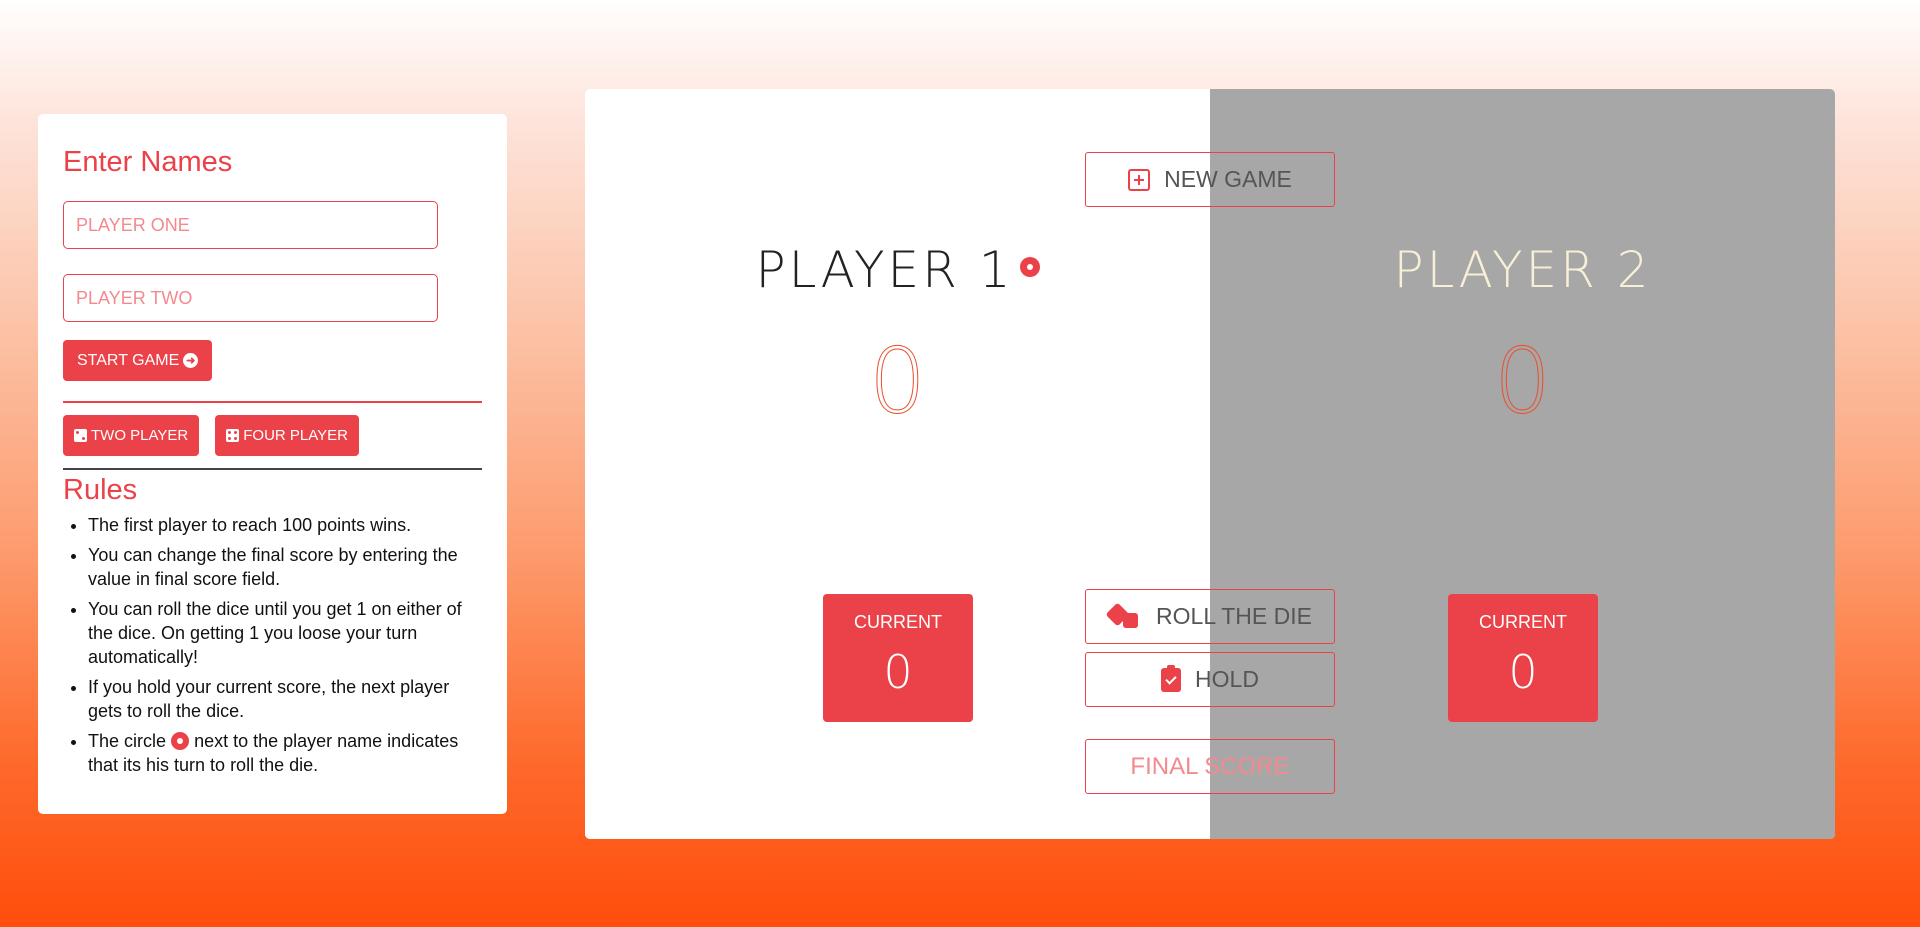 Image resolution: width=1920 pixels, height=927 pixels. I want to click on start-game-button: START GAME ➜, so click(138, 360).